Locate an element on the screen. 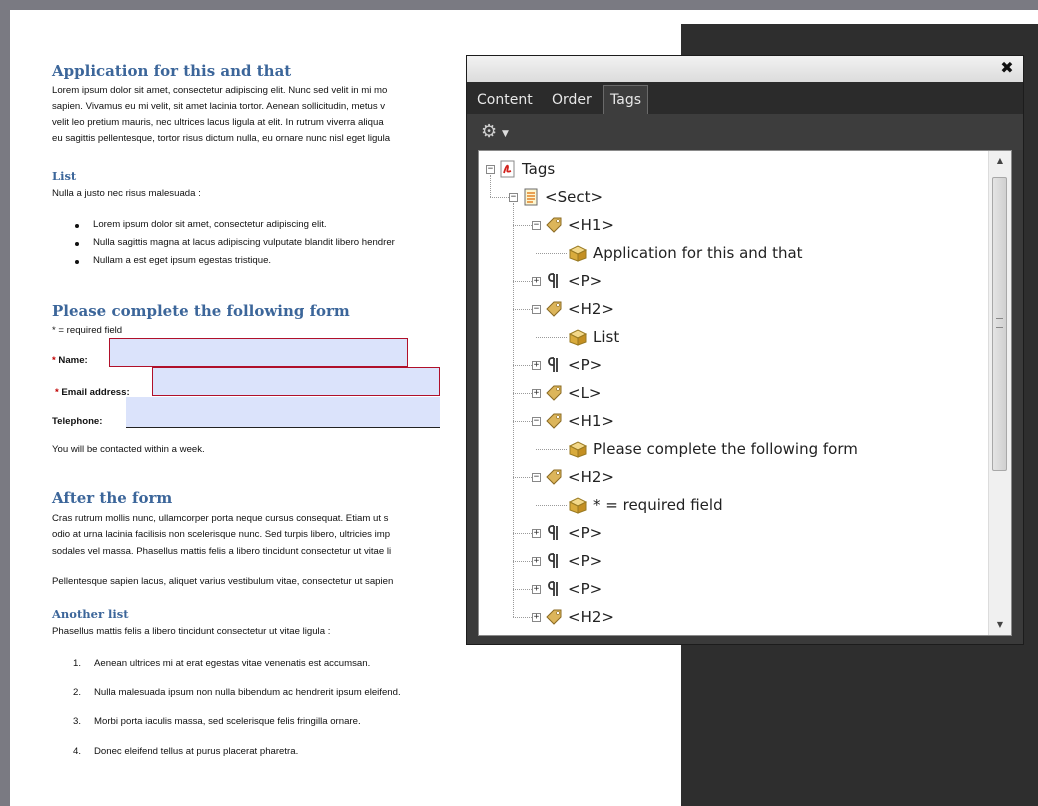 Image resolution: width=1038 pixels, height=806 pixels. after-heading: After the form is located at coordinates (112, 498).